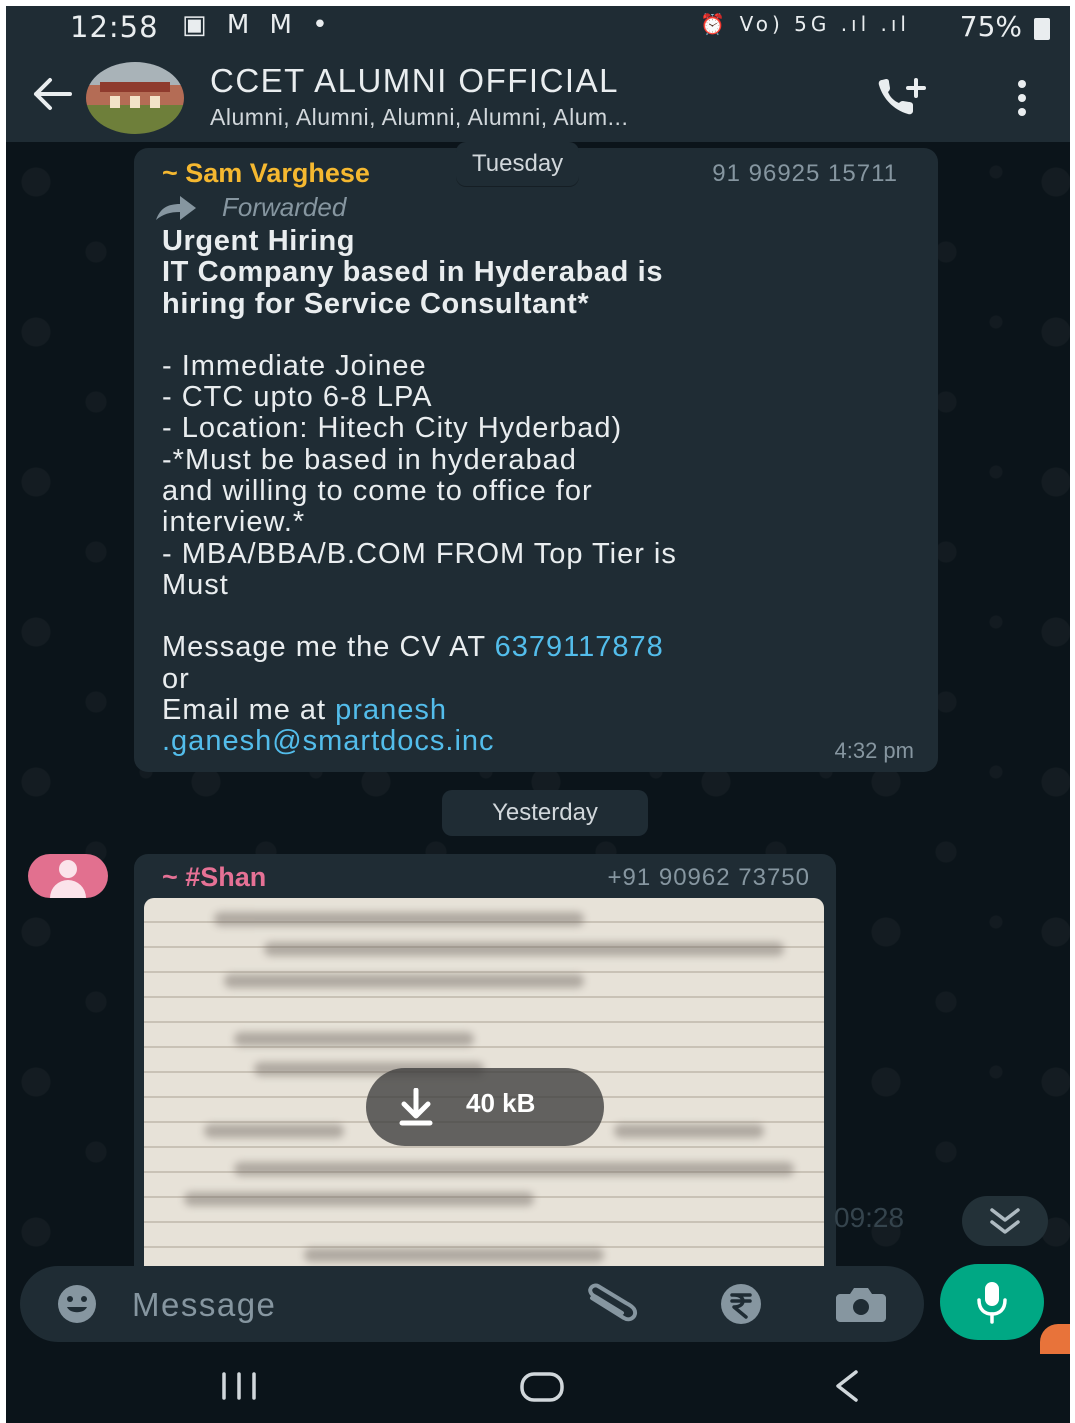 Image resolution: width=1075 pixels, height=1423 pixels. I want to click on message-line: Email me at pranesh, so click(542, 709).